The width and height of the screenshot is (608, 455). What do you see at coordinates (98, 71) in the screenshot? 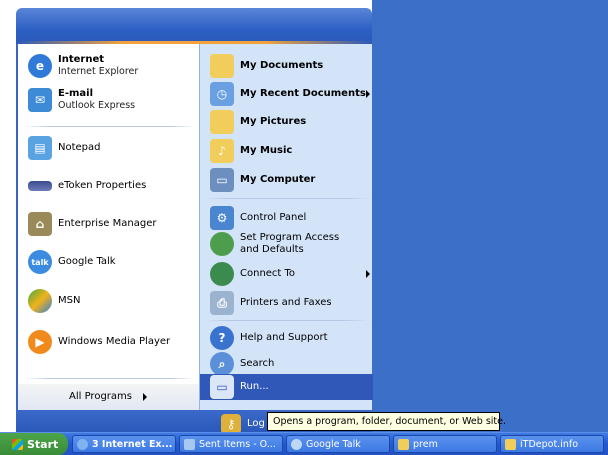
I see `internet-subtitle: Internet Explorer` at bounding box center [98, 71].